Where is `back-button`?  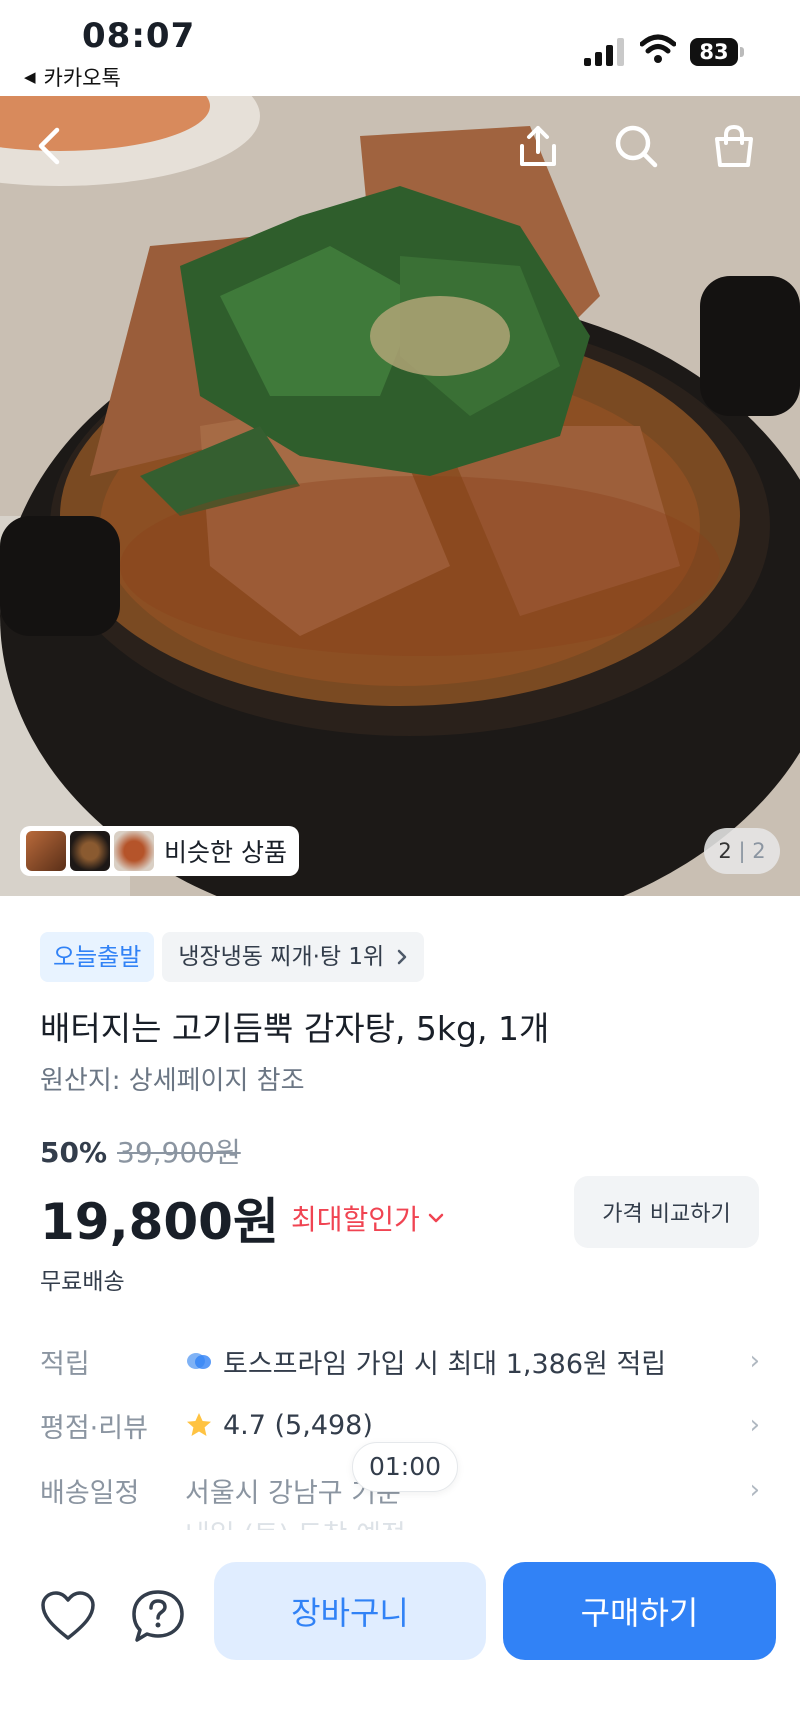
back-button is located at coordinates (50, 146).